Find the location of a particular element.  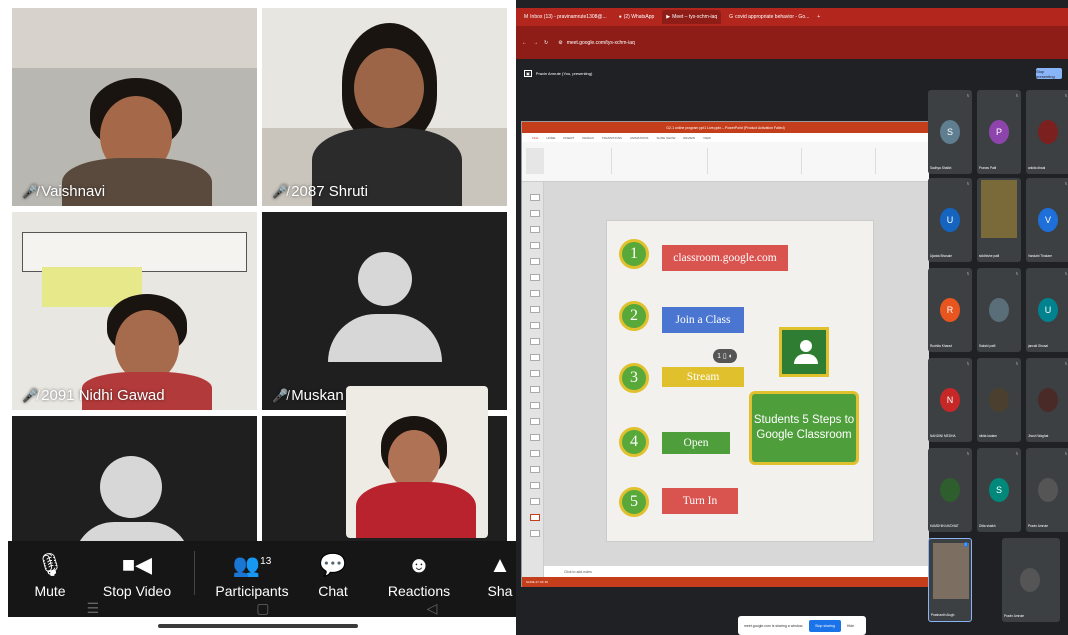

participant-tile: ⌇ ankita dhaal is located at coordinates (1047, 132).